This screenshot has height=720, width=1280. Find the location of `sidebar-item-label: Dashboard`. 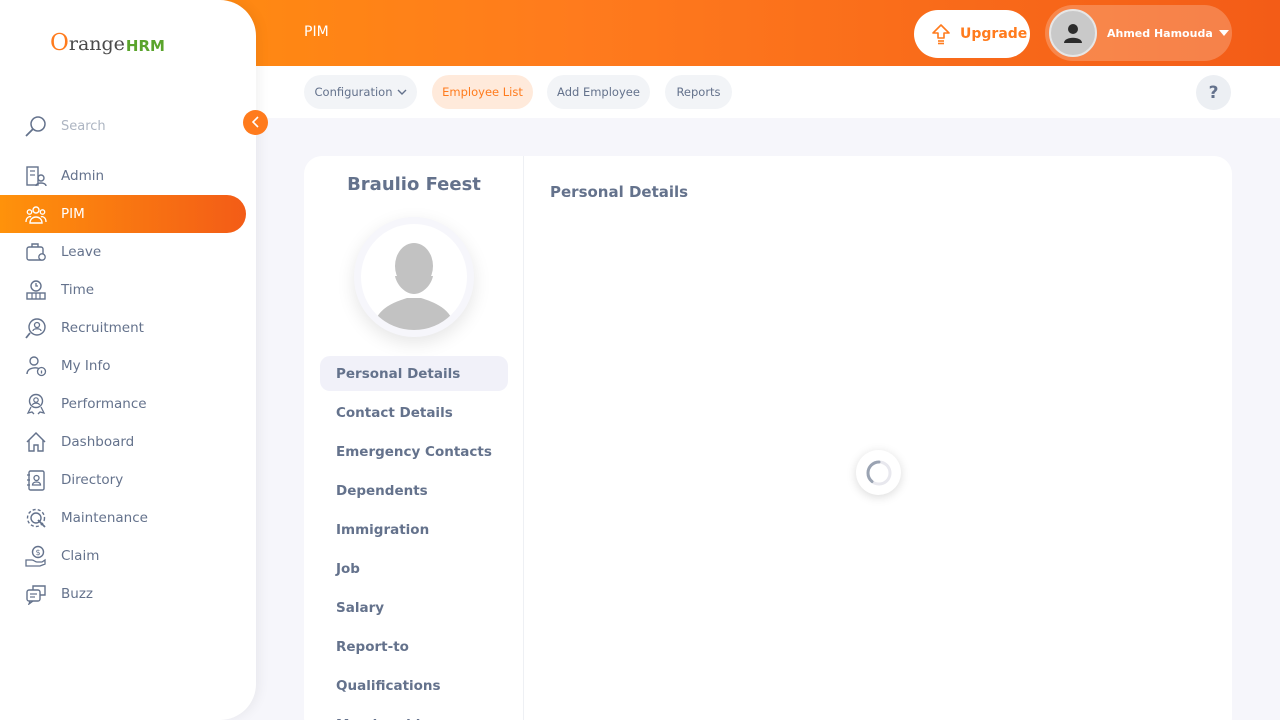

sidebar-item-label: Dashboard is located at coordinates (98, 442).